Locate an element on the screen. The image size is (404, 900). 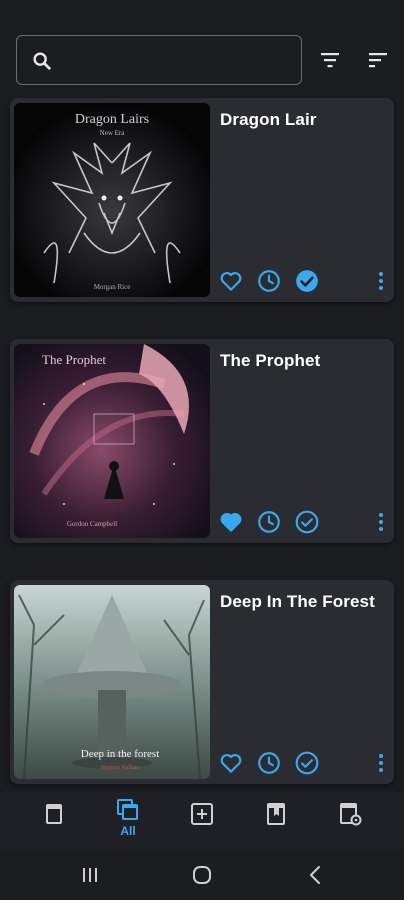
search-icon is located at coordinates (42, 61).